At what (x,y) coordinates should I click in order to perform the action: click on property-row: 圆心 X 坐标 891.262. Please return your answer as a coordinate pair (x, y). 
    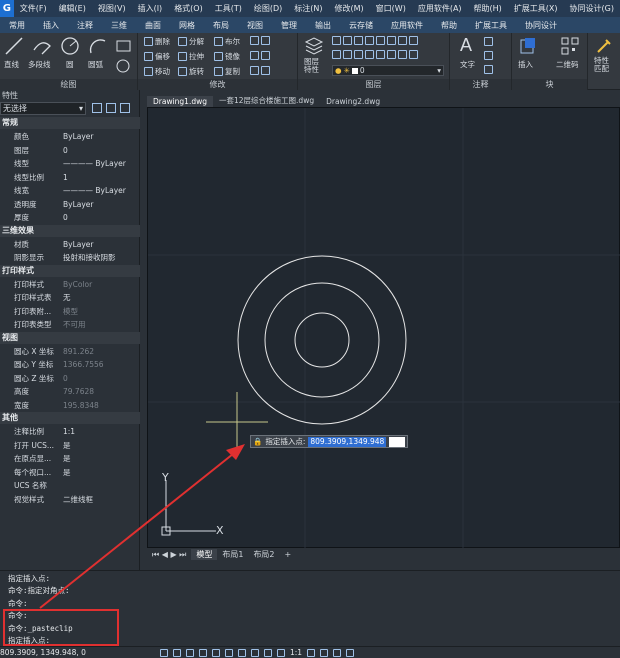
    Looking at the image, I should click on (70, 352).